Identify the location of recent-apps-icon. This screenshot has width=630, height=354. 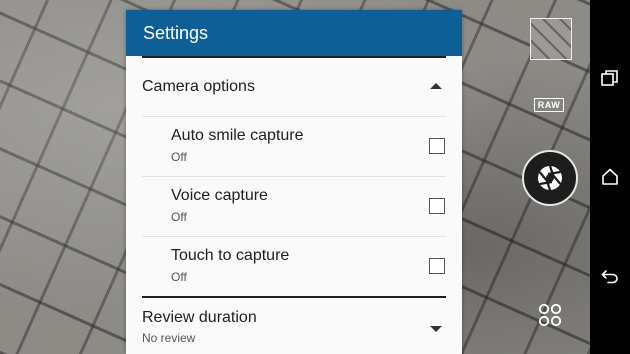
(609, 78).